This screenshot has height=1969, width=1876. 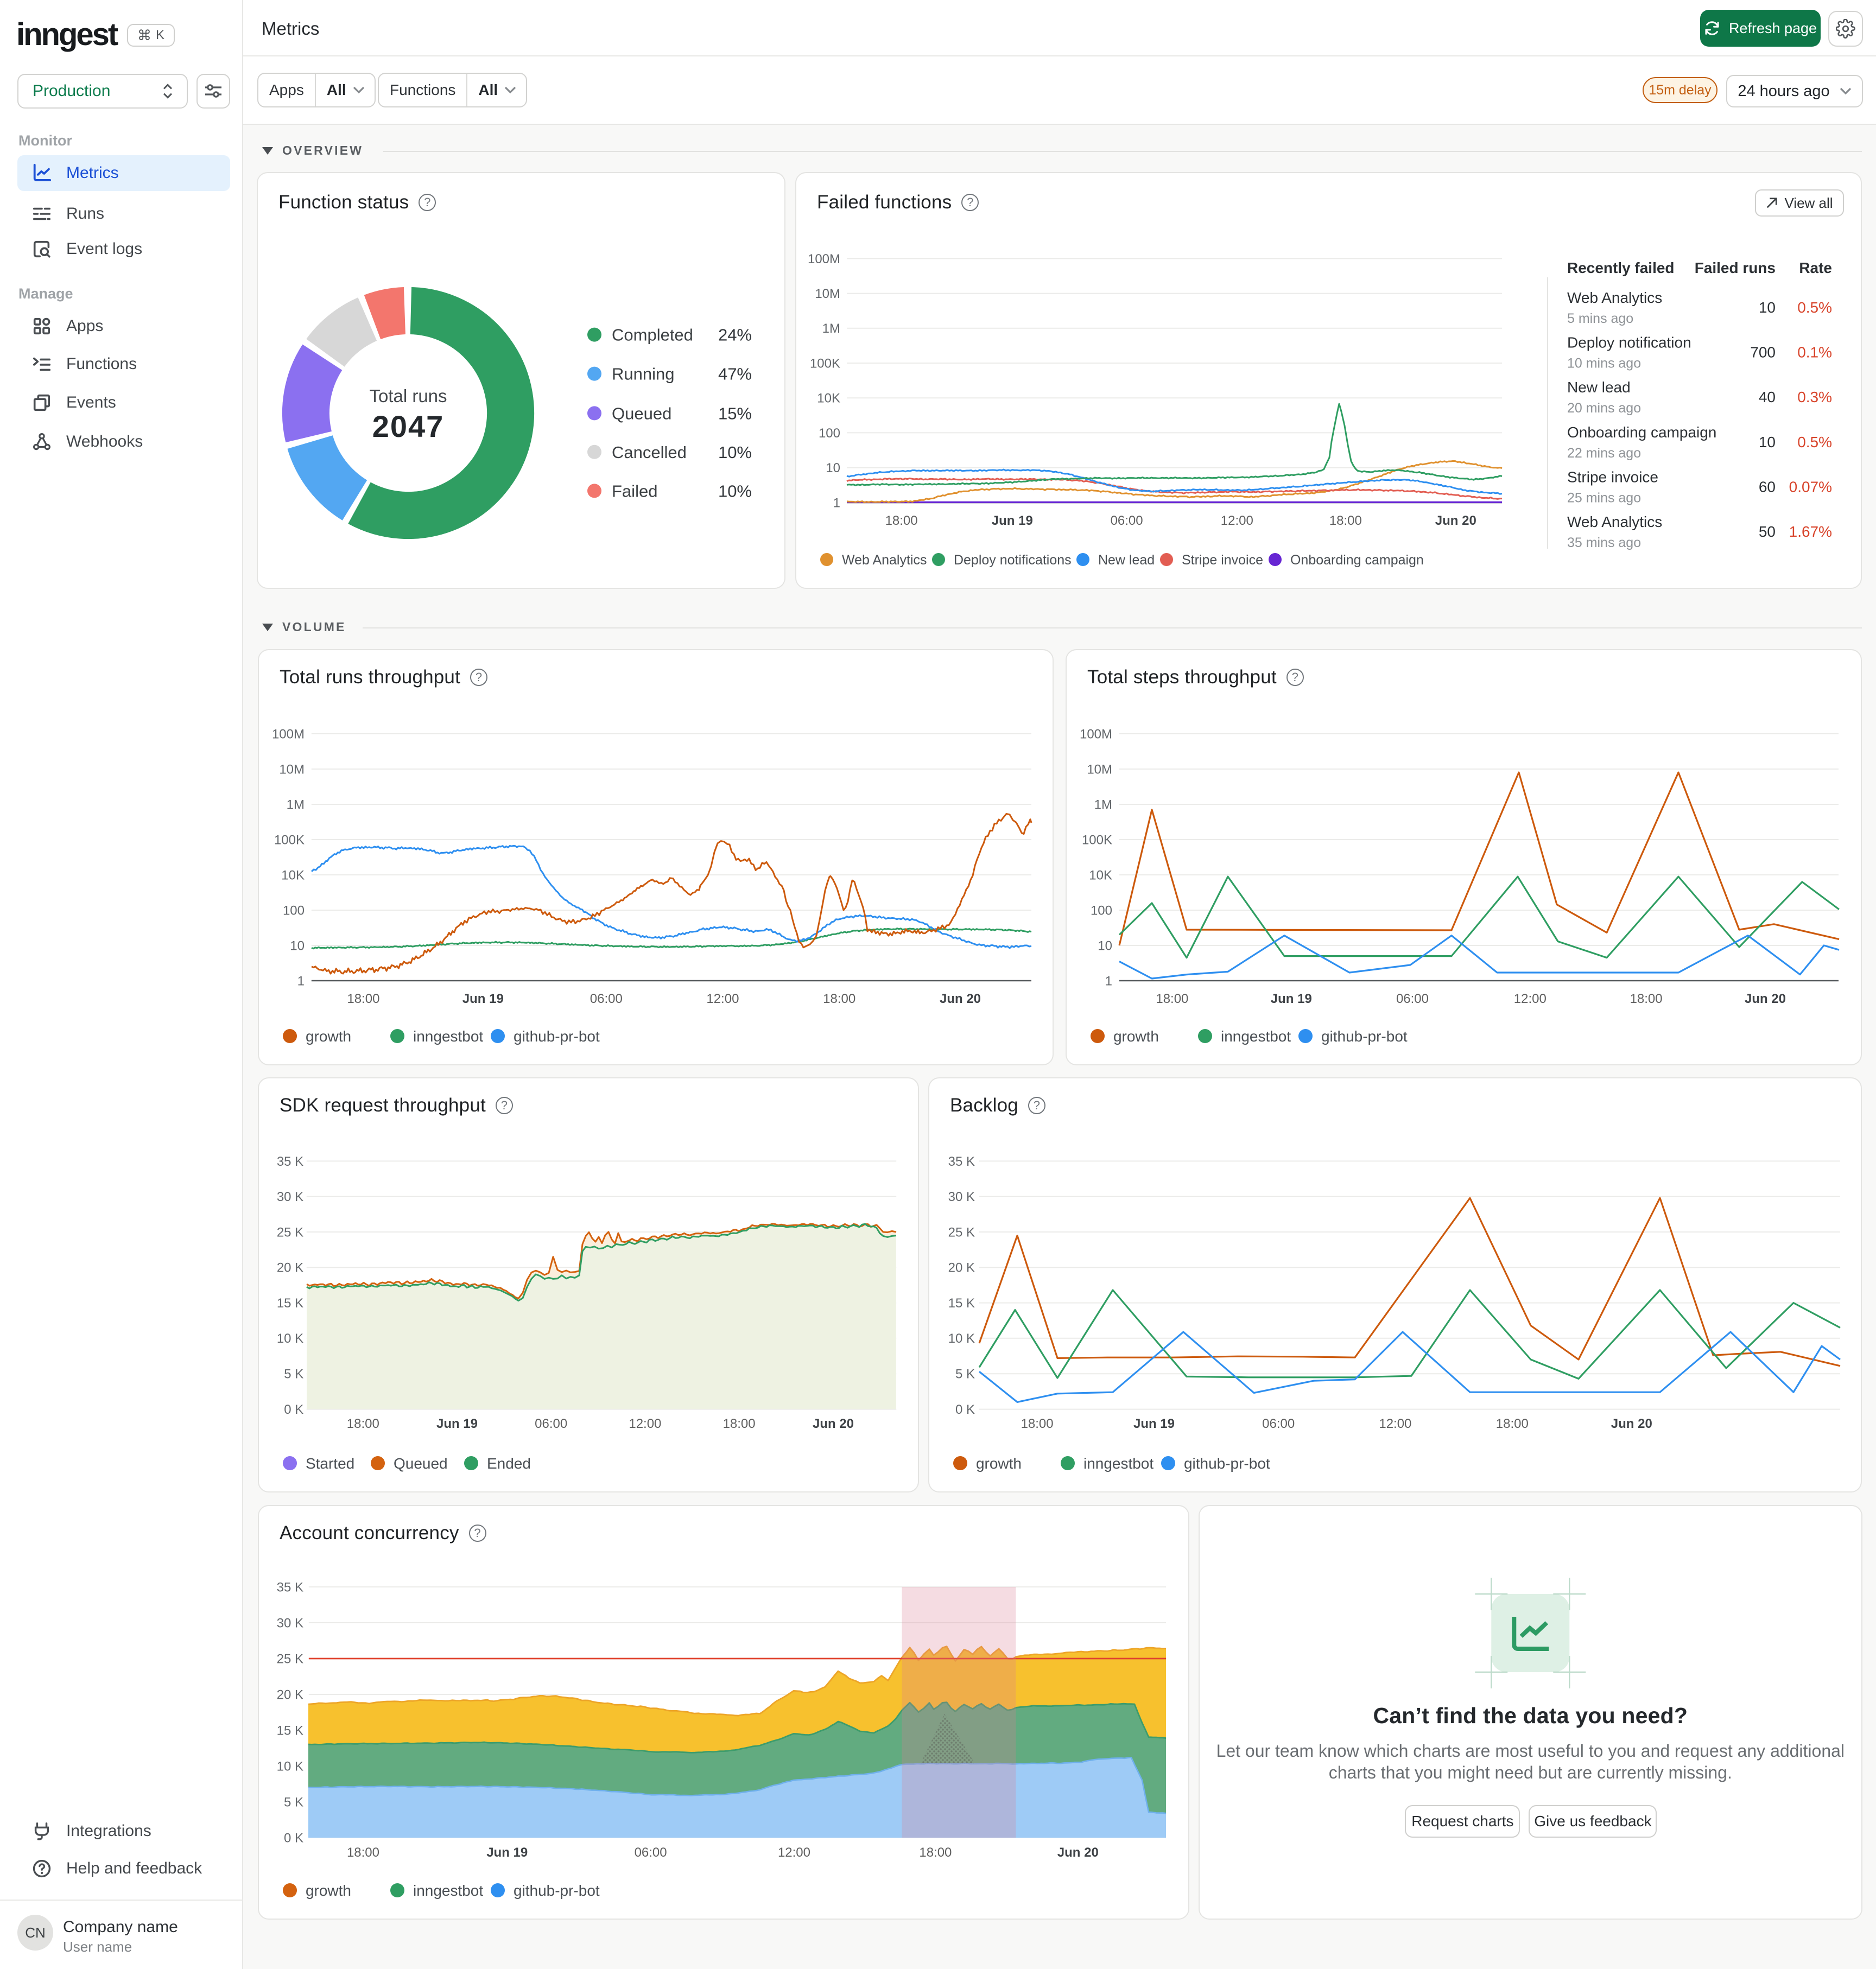 What do you see at coordinates (1621, 267) in the screenshot?
I see `svg-text: Recently failed` at bounding box center [1621, 267].